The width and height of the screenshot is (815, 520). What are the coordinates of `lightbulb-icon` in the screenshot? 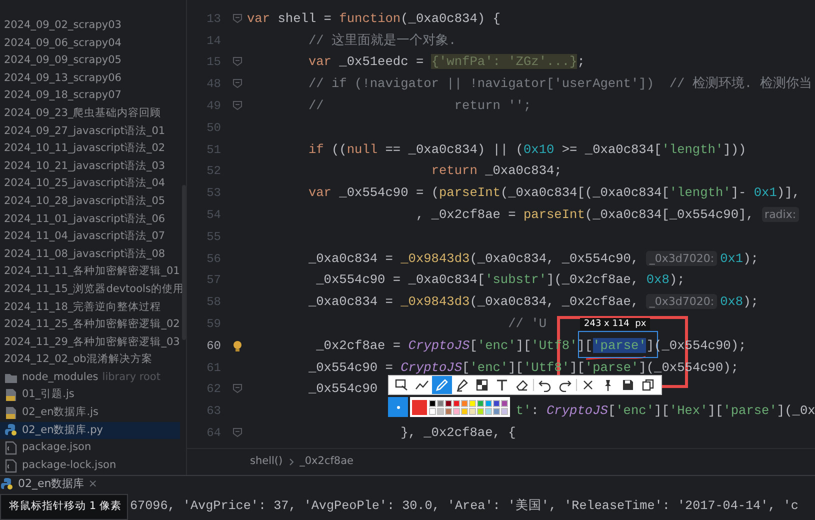 It's located at (237, 346).